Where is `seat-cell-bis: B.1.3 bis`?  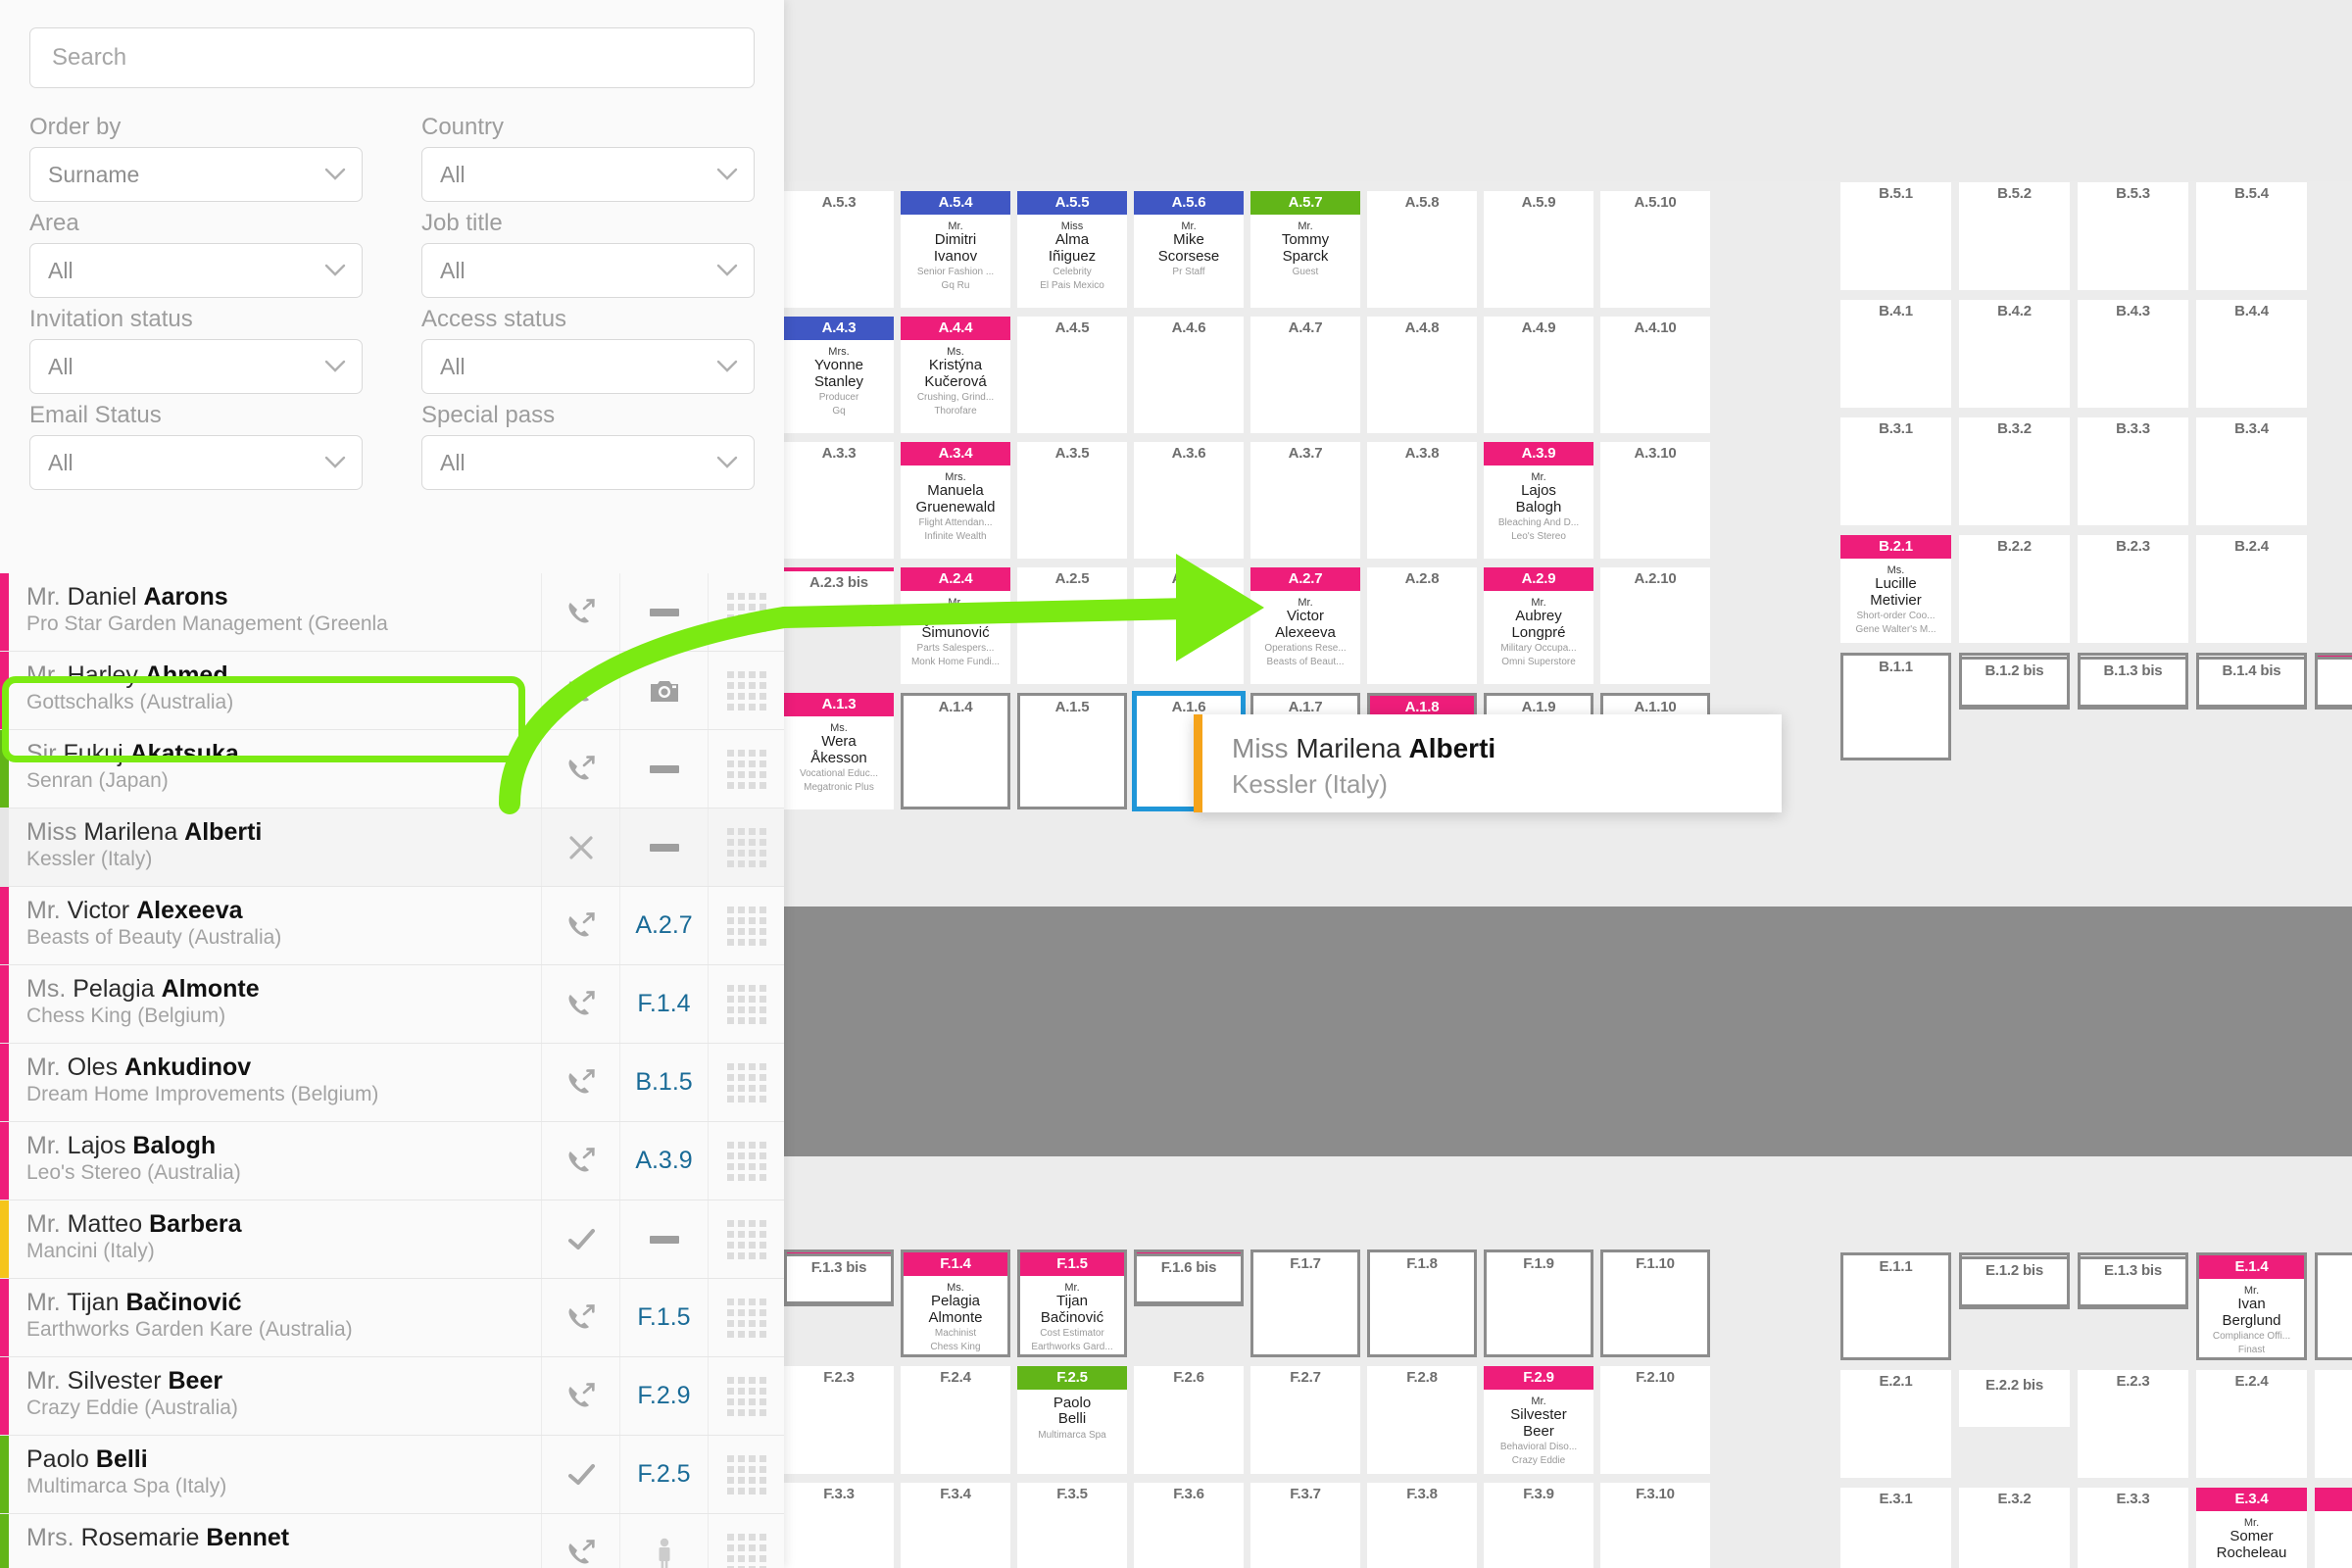
seat-cell-bis: B.1.3 bis is located at coordinates (2133, 682).